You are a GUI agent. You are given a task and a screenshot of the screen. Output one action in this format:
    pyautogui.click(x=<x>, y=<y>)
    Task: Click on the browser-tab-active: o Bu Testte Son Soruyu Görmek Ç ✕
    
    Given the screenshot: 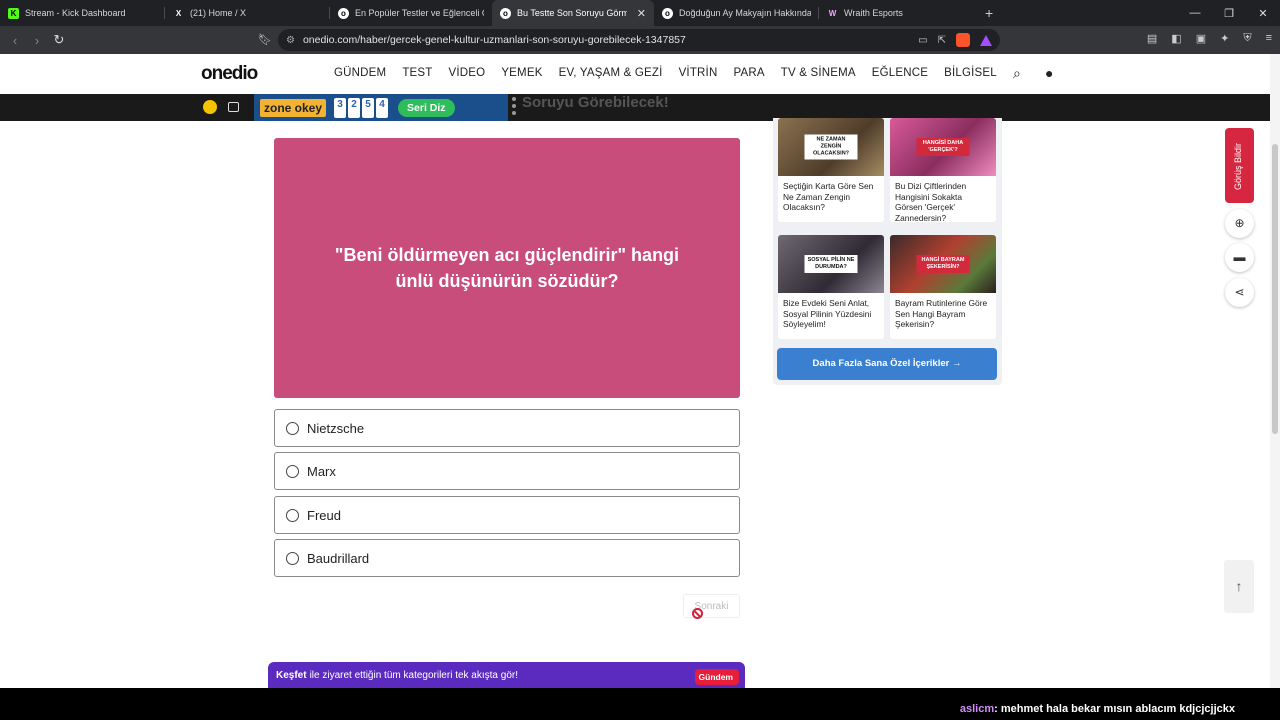 What is the action you would take?
    pyautogui.click(x=573, y=13)
    